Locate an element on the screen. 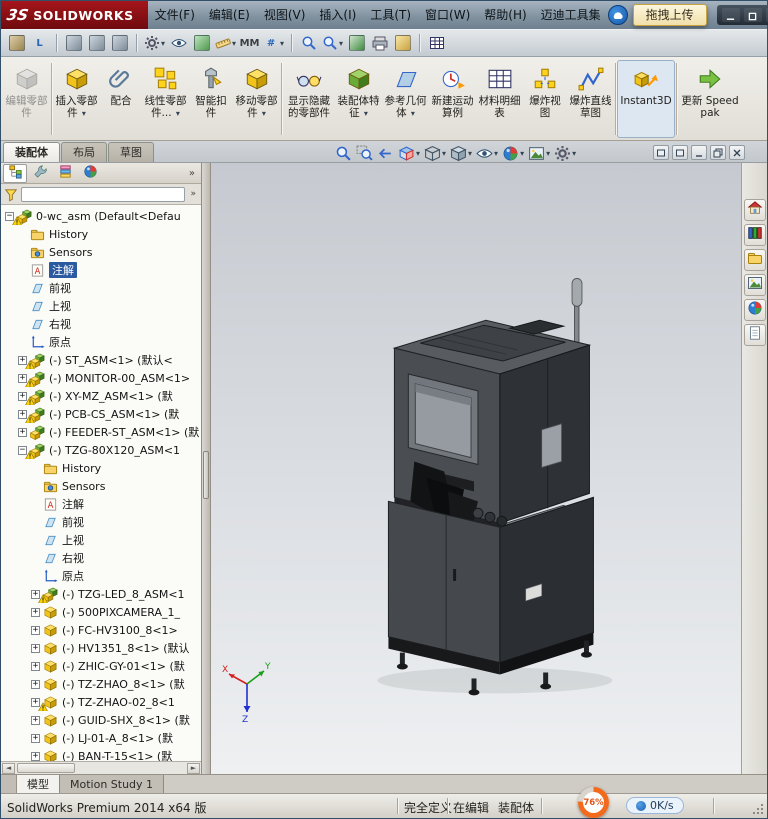 This screenshot has height=819, width=768. tree-item: + (-) FC-HV3100_8<1> is located at coordinates (101, 630).